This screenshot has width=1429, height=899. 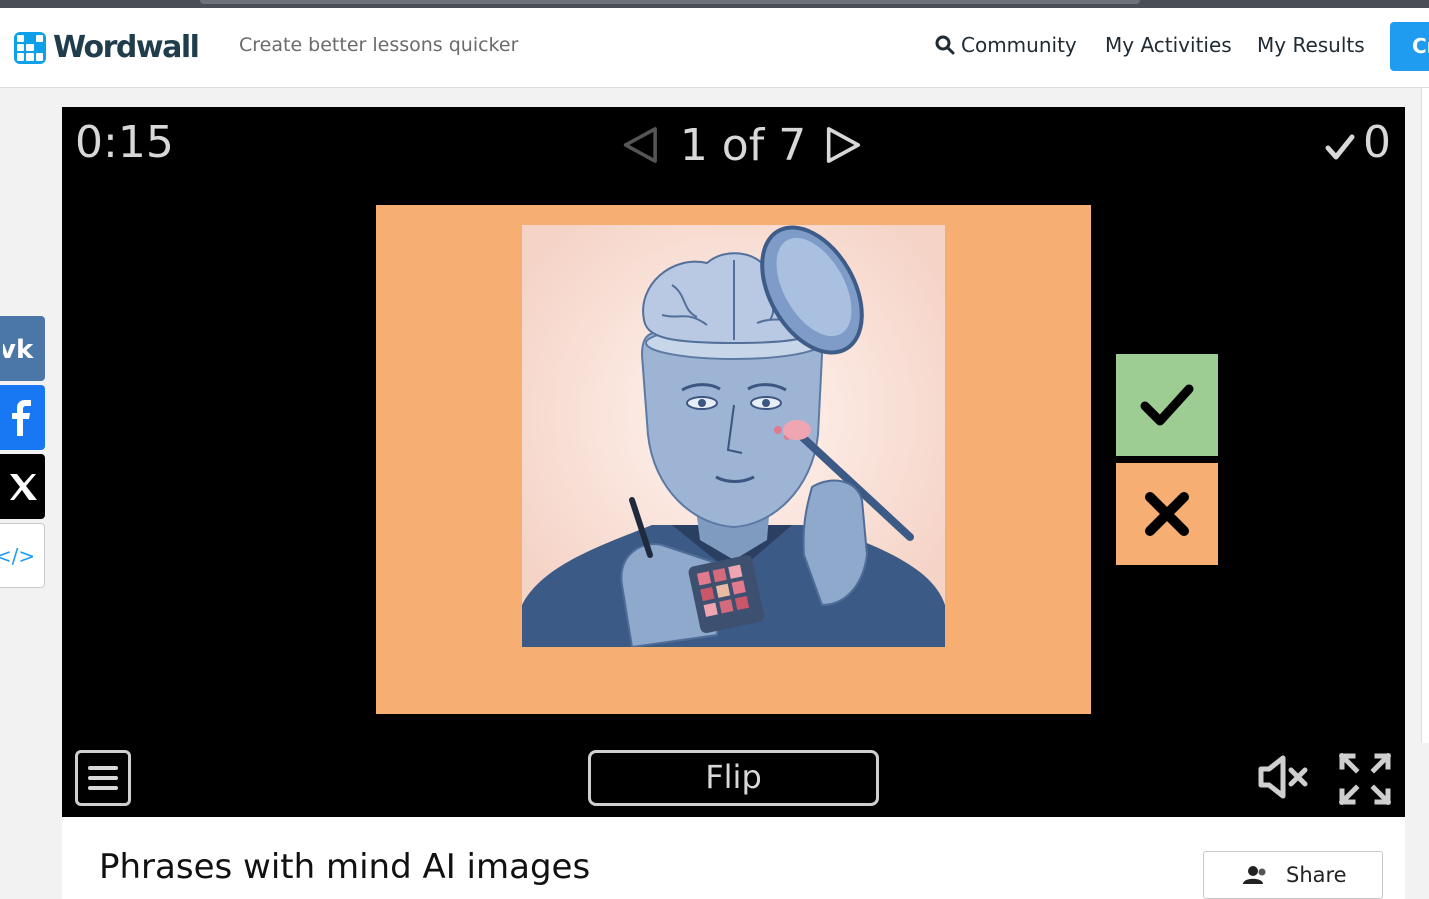 I want to click on share-label: Share, so click(x=1316, y=875).